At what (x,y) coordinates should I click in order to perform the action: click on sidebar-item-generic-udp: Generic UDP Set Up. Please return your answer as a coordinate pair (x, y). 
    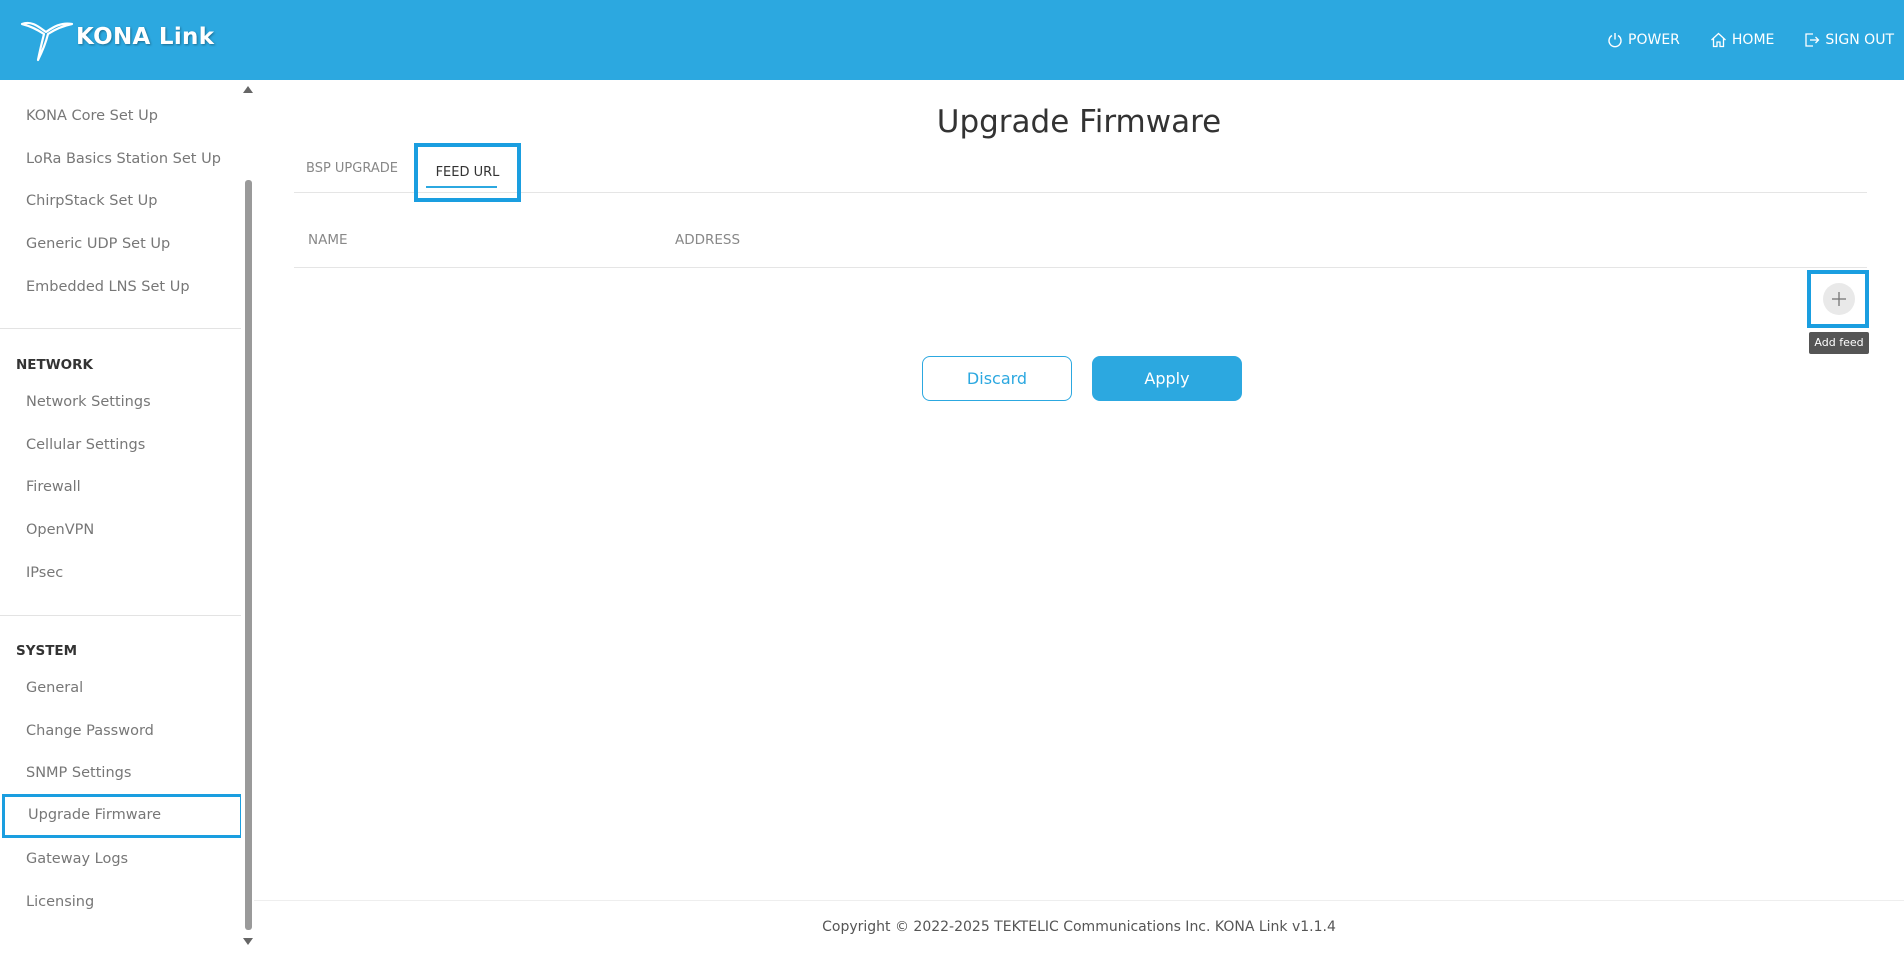
    Looking at the image, I should click on (120, 244).